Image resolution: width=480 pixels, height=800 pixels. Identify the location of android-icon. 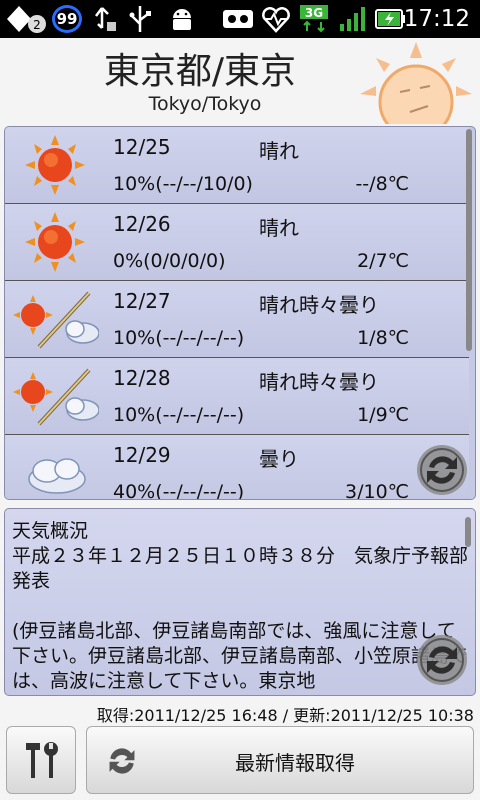
(182, 19).